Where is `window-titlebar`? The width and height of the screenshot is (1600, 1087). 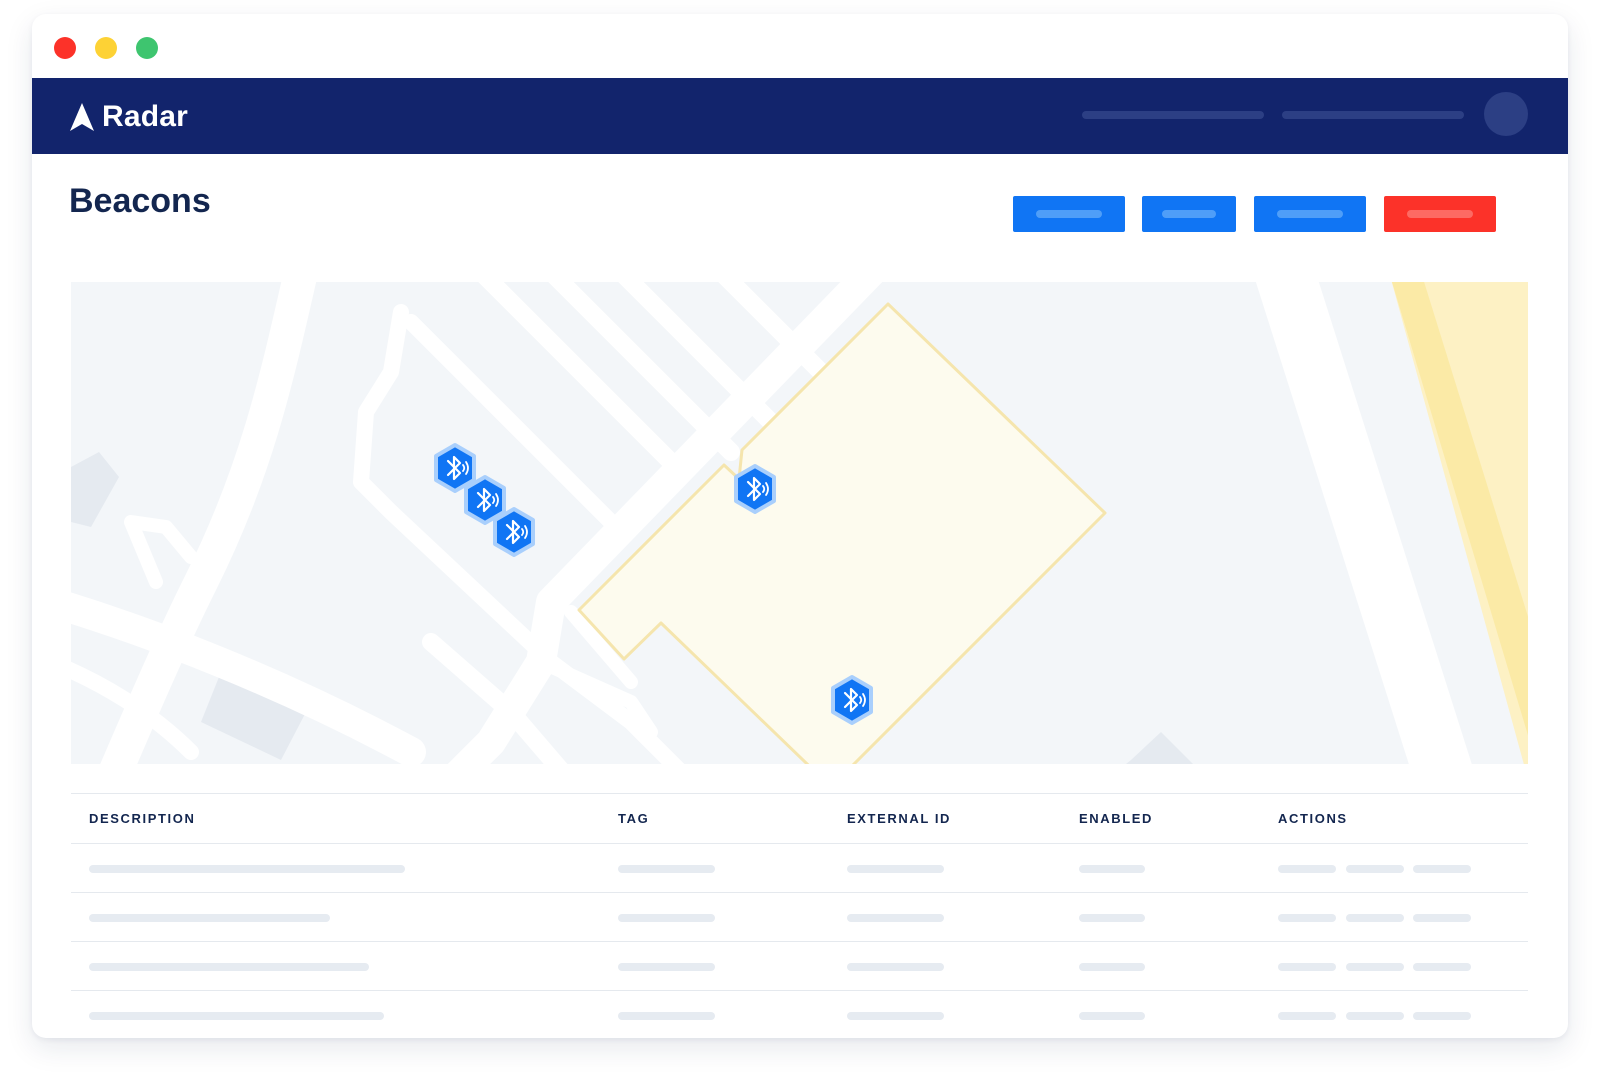
window-titlebar is located at coordinates (800, 46).